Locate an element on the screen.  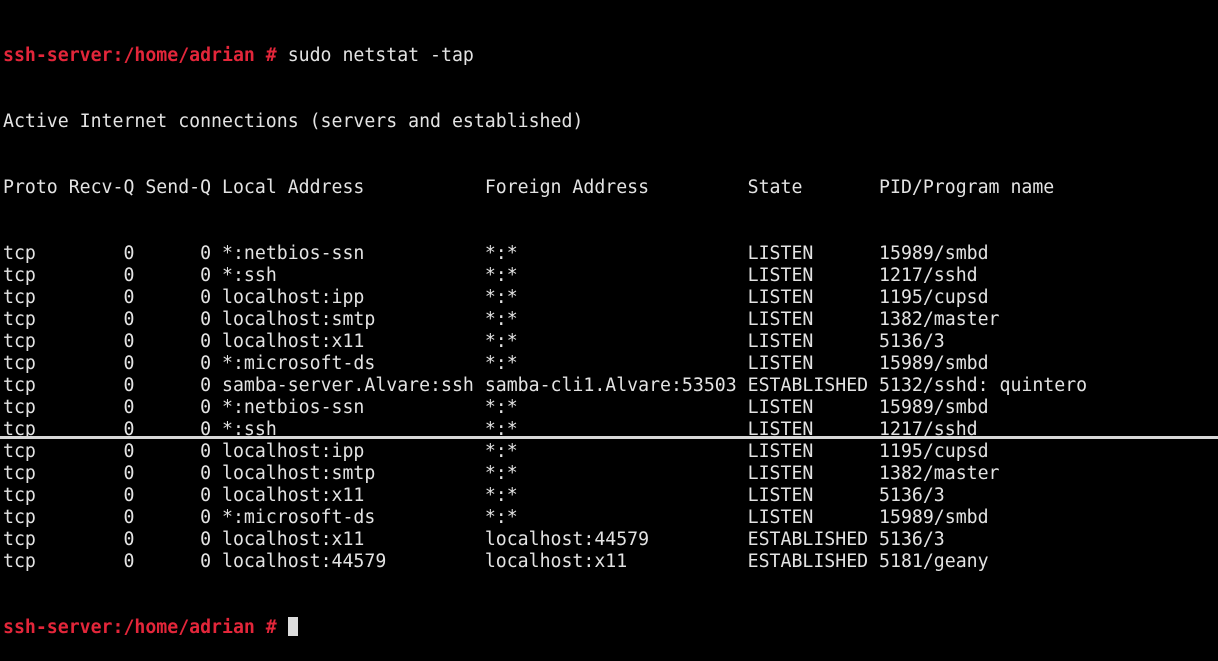
pid-program-cell: 1382/master is located at coordinates (939, 319).